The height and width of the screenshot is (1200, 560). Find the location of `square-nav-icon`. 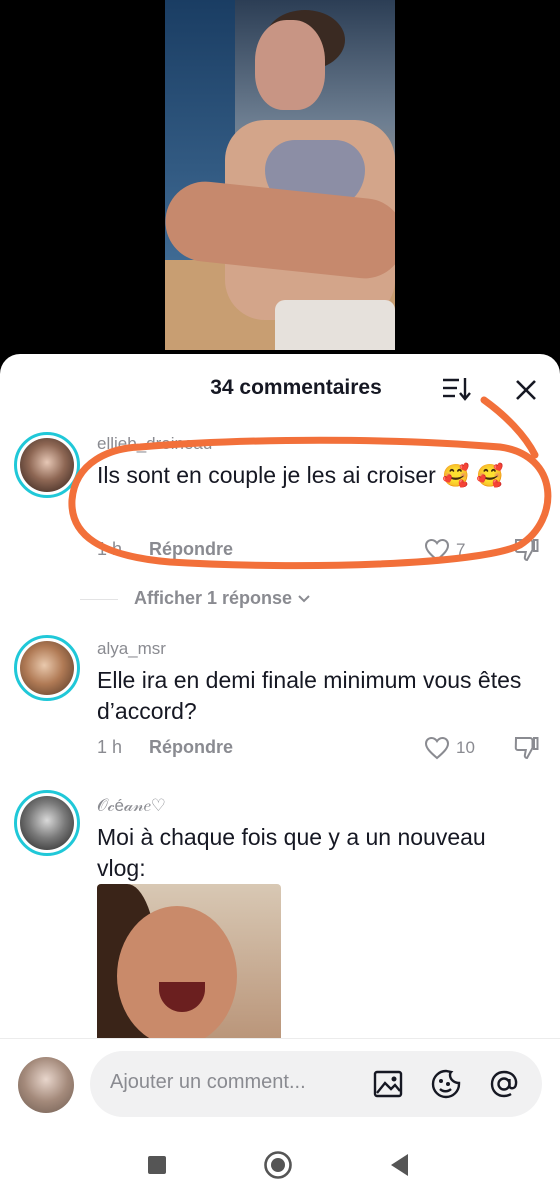

square-nav-icon is located at coordinates (157, 1165).